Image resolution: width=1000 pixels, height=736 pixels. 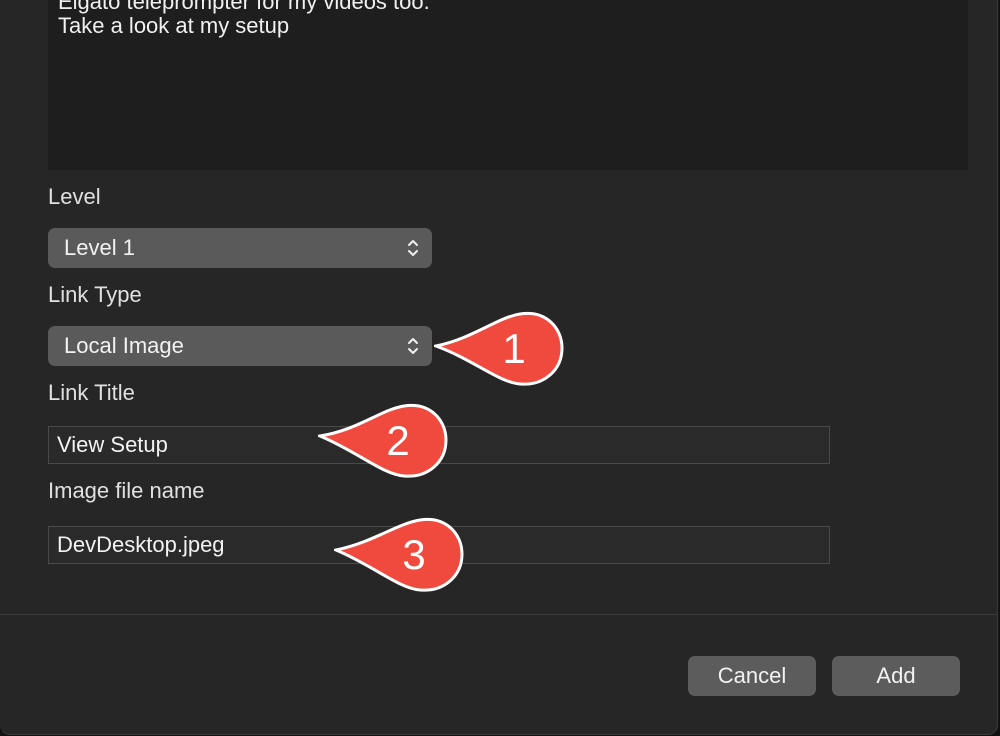 I want to click on add-button: Add, so click(x=896, y=676).